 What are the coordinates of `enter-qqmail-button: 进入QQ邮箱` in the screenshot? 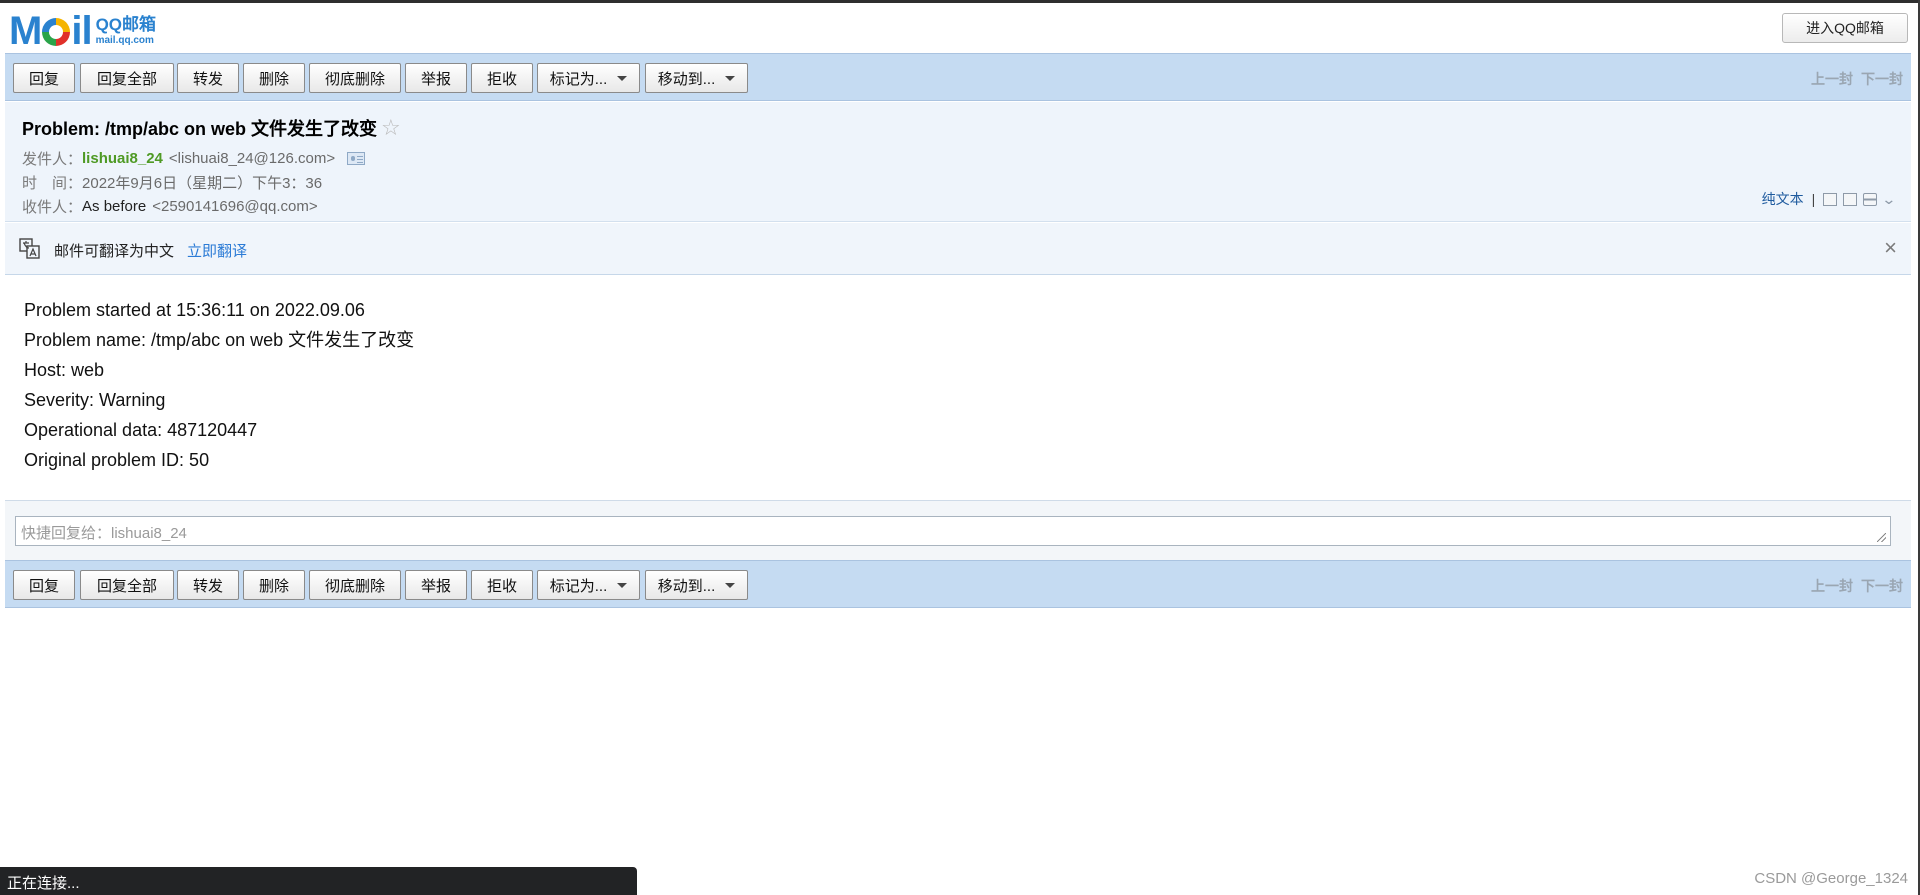 It's located at (1845, 28).